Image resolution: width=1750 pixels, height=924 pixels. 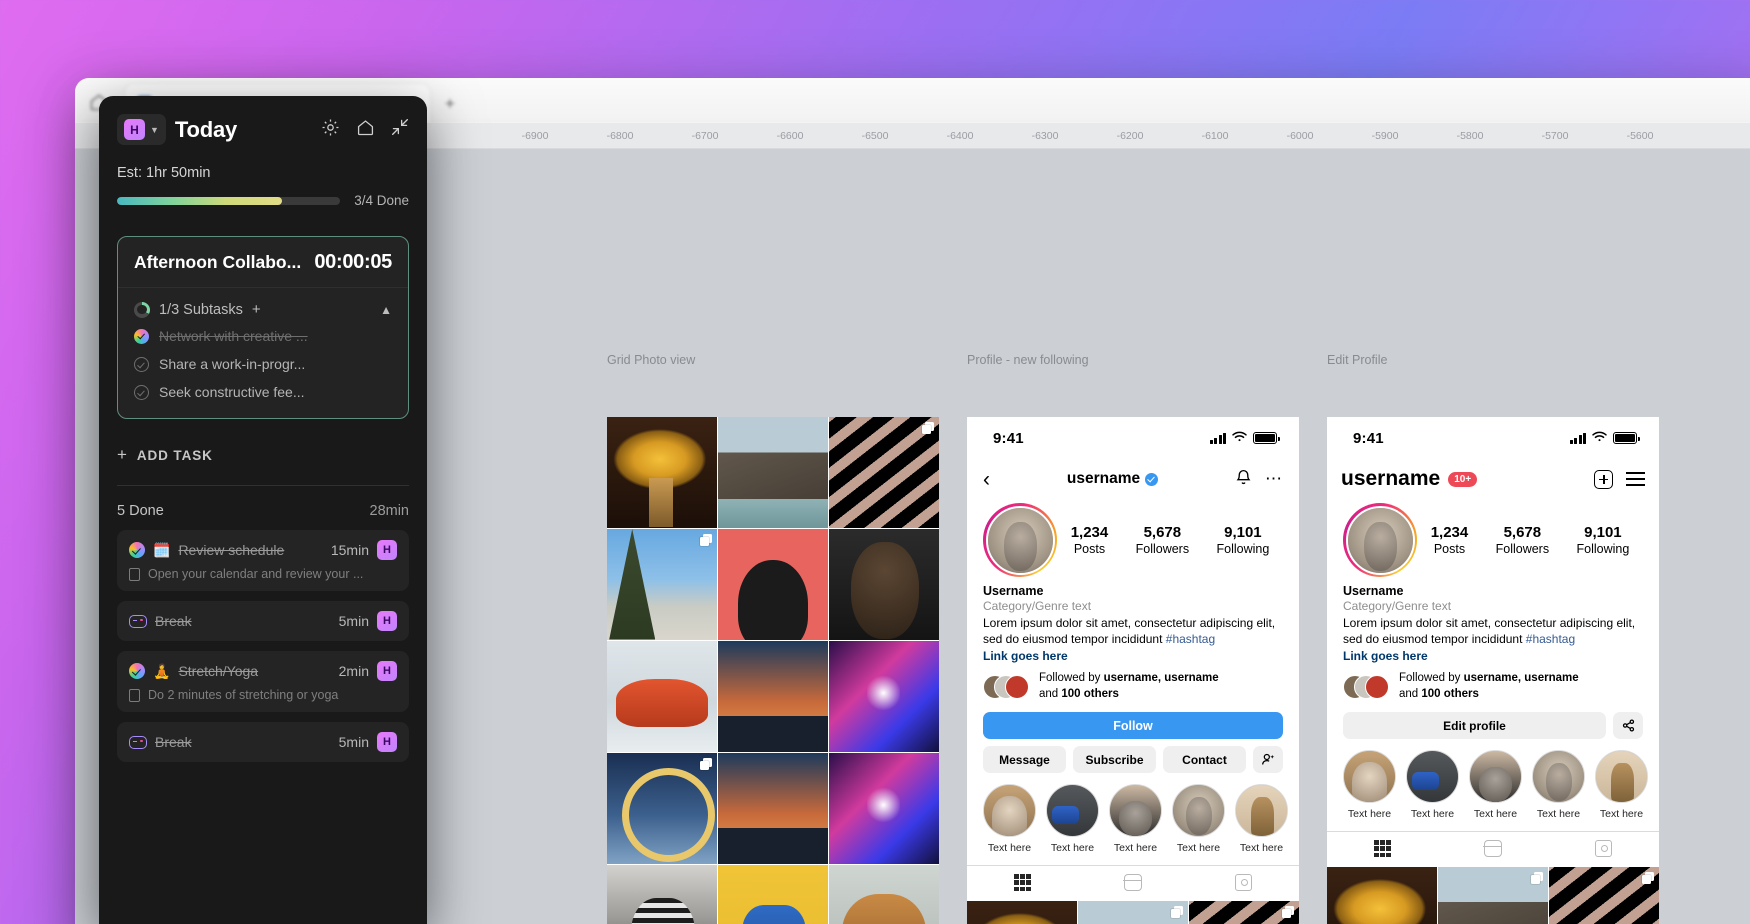 What do you see at coordinates (1243, 479) in the screenshot?
I see `bell-icon` at bounding box center [1243, 479].